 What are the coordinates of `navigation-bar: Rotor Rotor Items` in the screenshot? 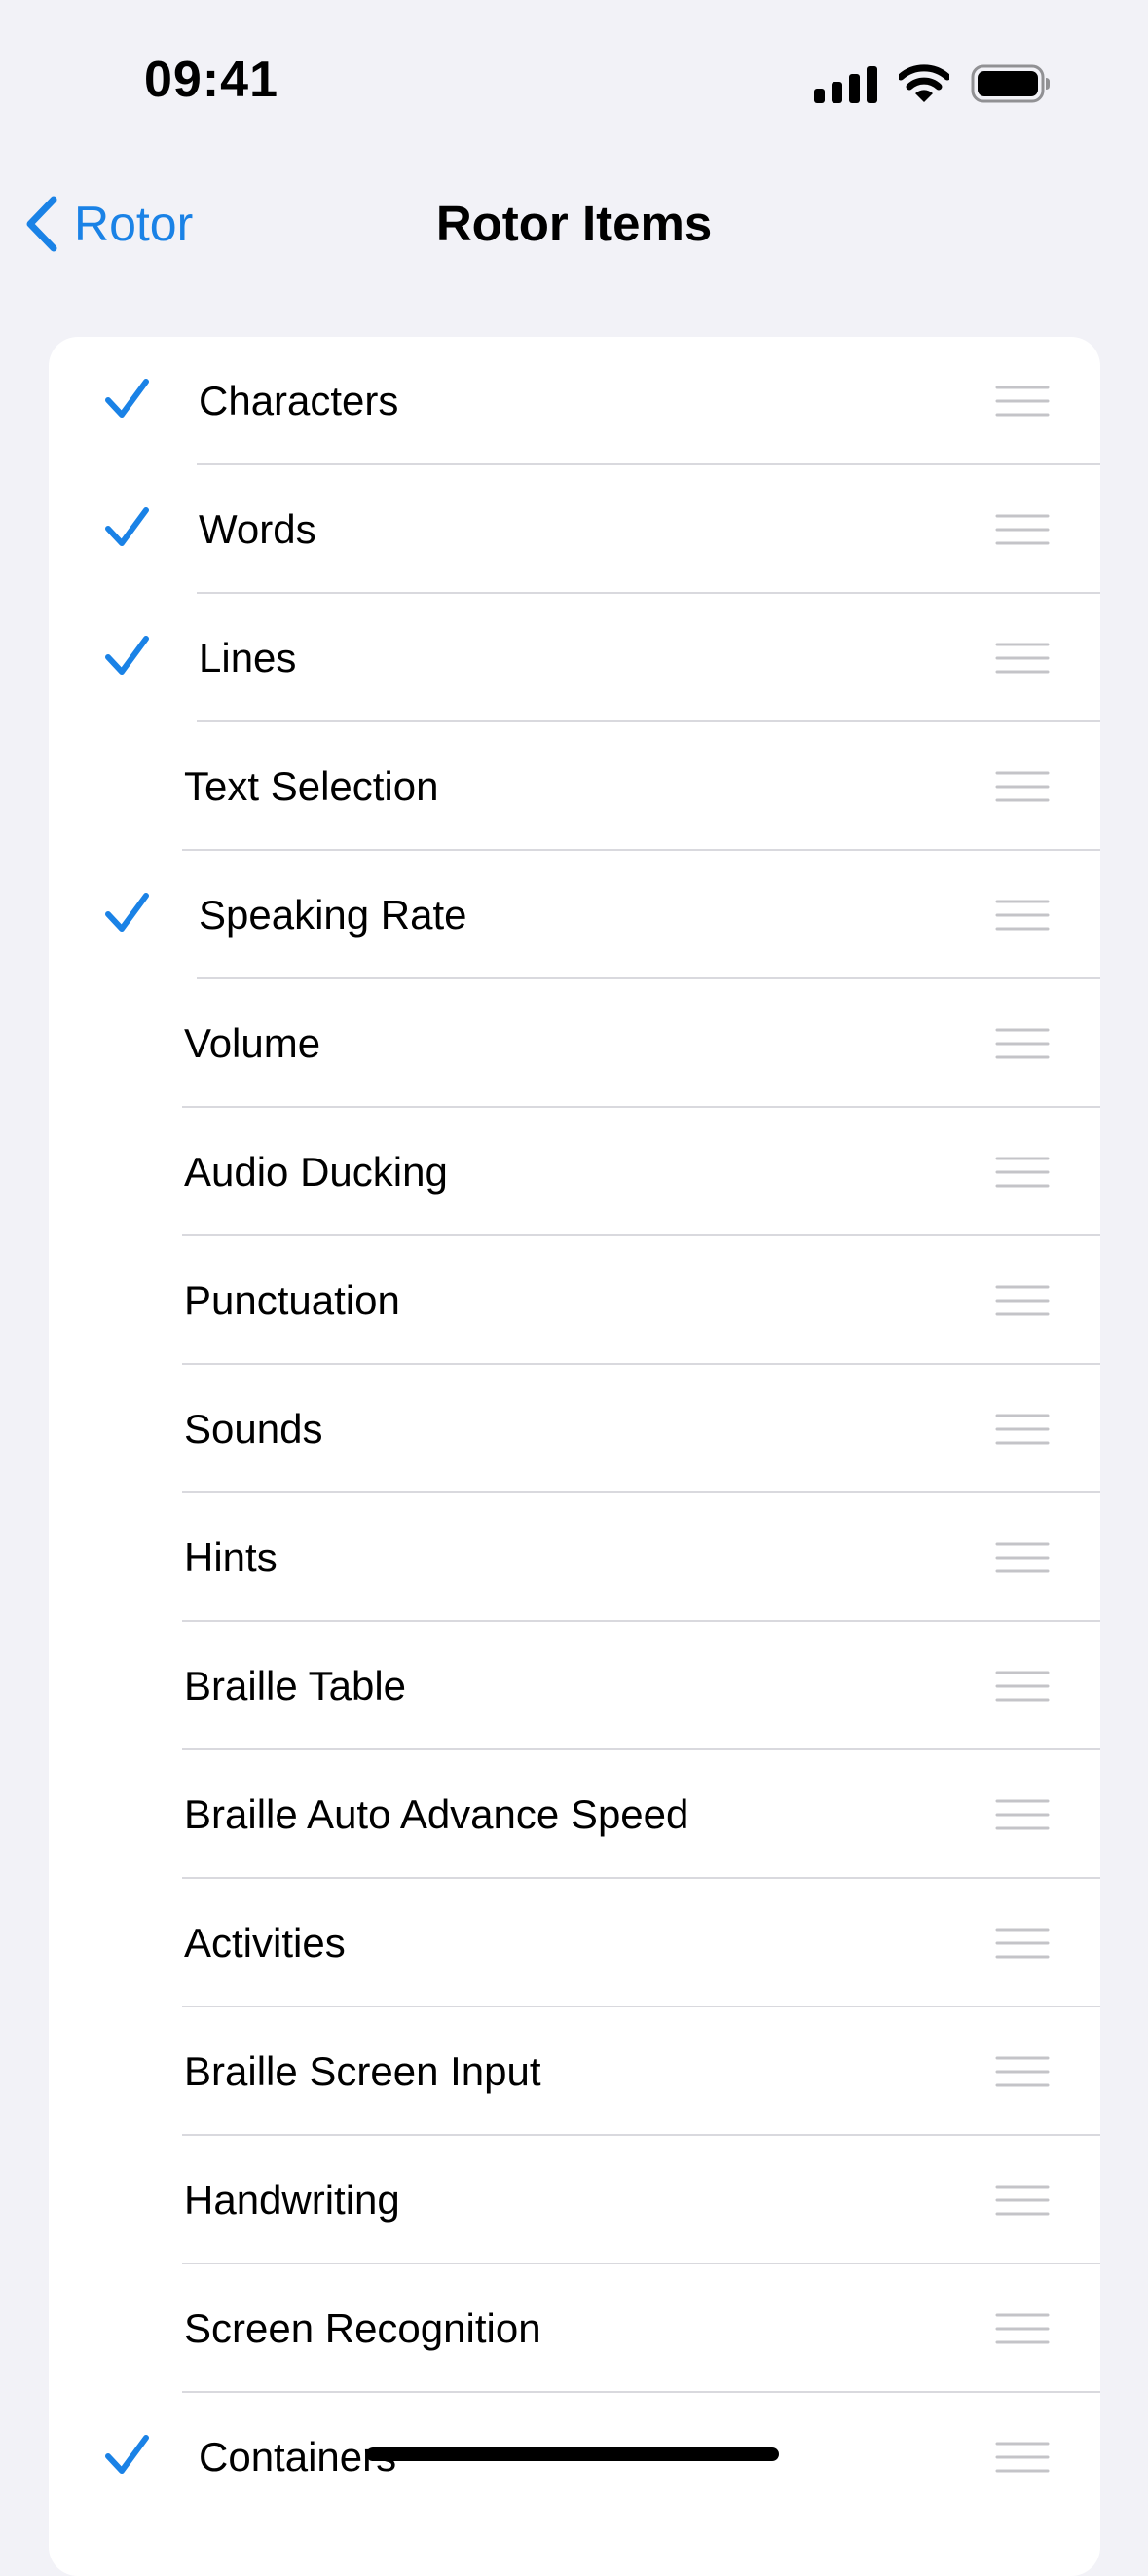 It's located at (574, 224).